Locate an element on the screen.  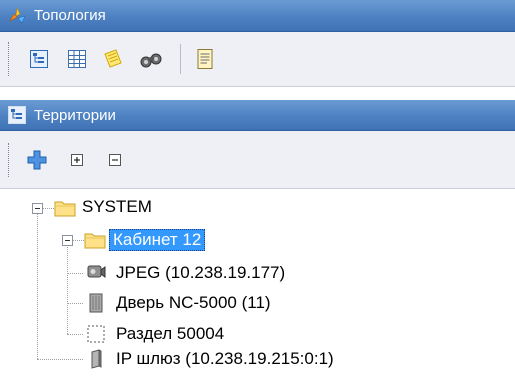
grid-view-icon is located at coordinates (77, 59).